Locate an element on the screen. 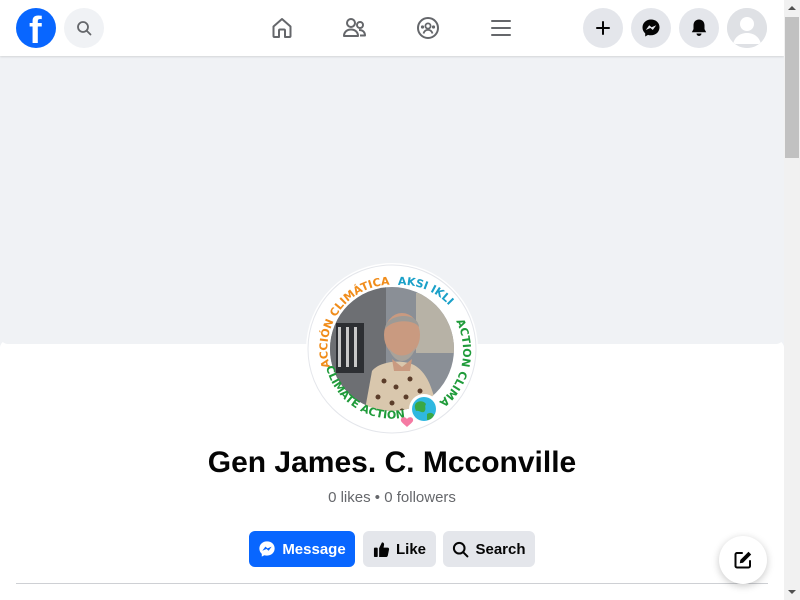 This screenshot has width=800, height=600. profile-name: Gen James. C. Mcconville is located at coordinates (392, 462).